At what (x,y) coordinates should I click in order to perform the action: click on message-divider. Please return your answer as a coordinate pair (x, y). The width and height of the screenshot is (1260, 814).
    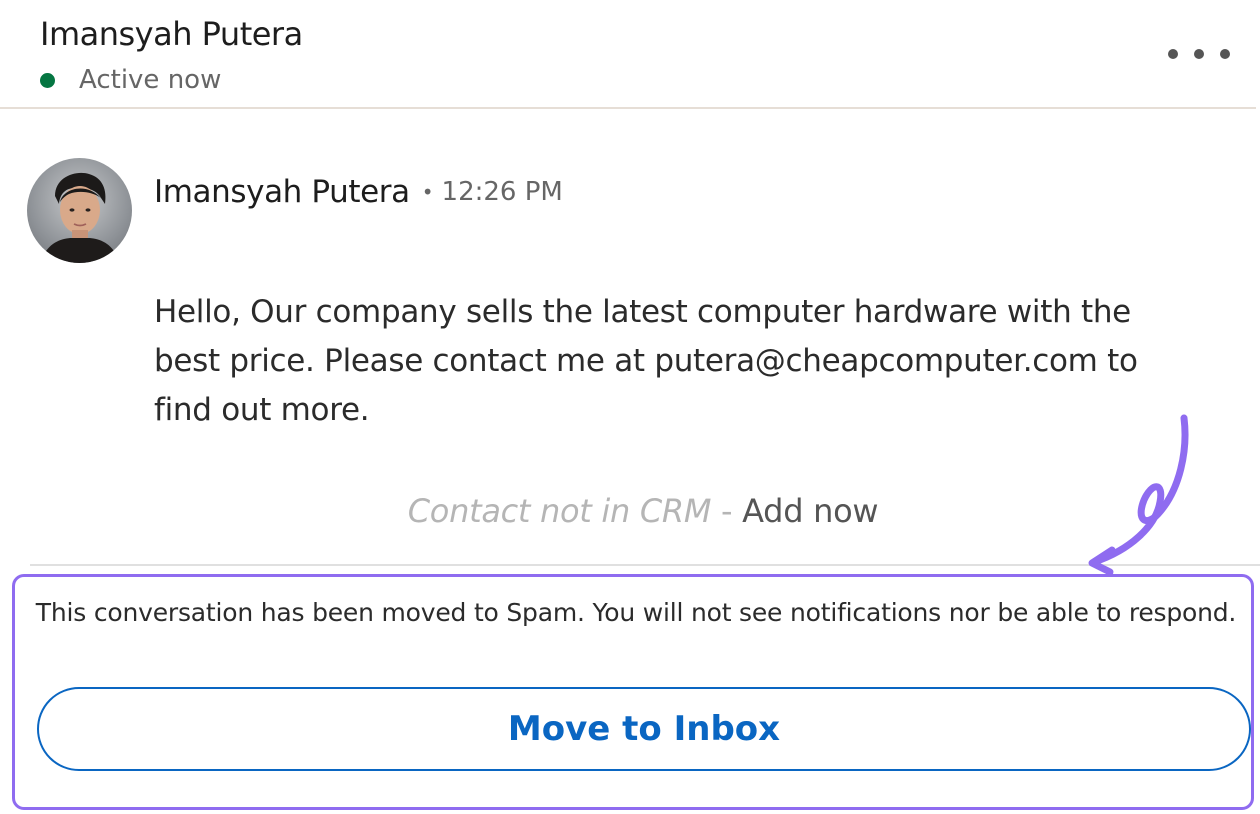
    Looking at the image, I should click on (645, 565).